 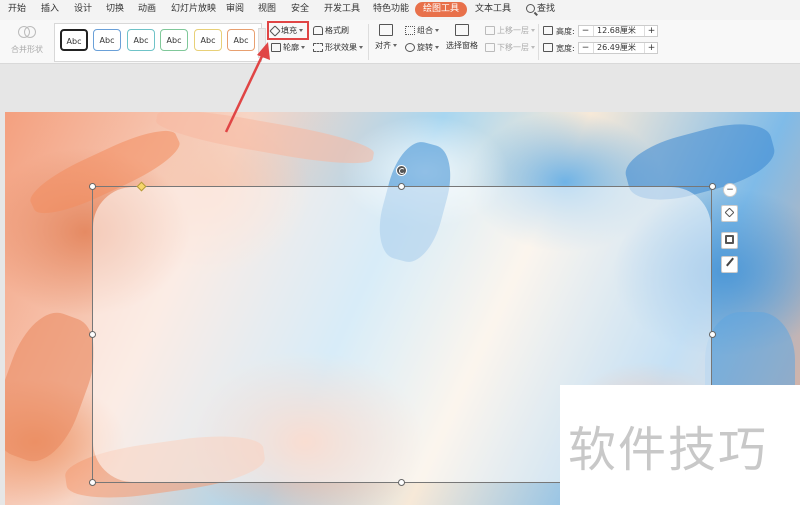 What do you see at coordinates (147, 9) in the screenshot?
I see `tab-animation: 动画` at bounding box center [147, 9].